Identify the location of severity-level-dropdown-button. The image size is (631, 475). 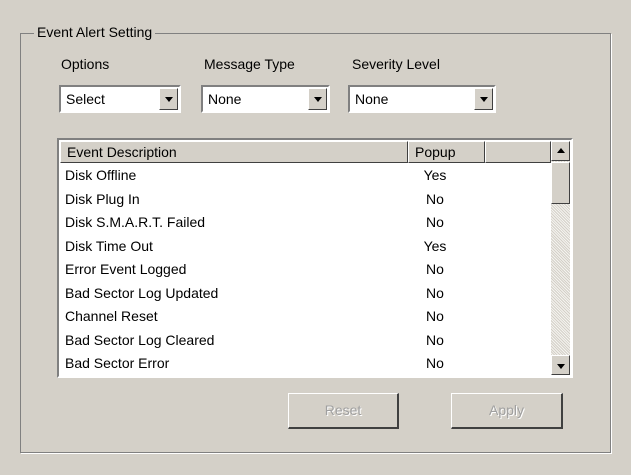
(483, 99).